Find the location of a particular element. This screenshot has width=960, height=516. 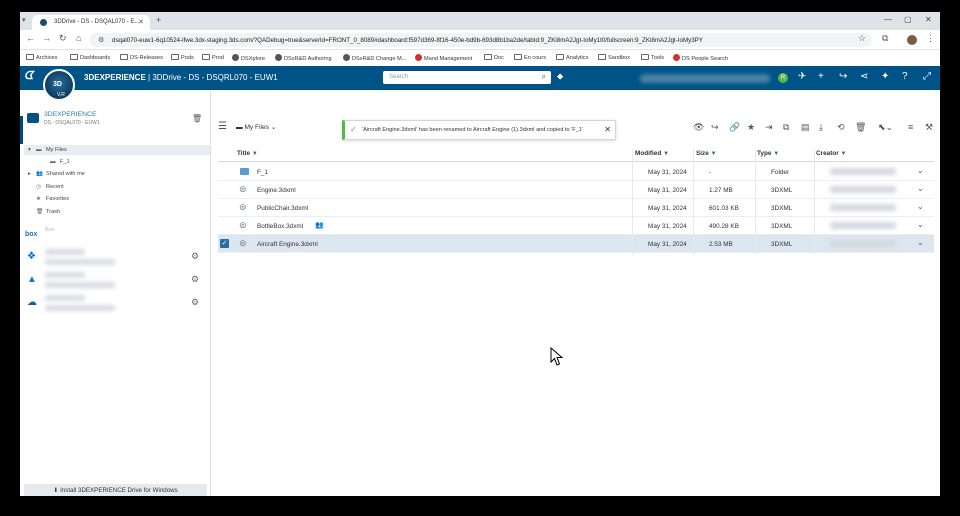

bookmark-item: DS-Releases is located at coordinates (141, 57).